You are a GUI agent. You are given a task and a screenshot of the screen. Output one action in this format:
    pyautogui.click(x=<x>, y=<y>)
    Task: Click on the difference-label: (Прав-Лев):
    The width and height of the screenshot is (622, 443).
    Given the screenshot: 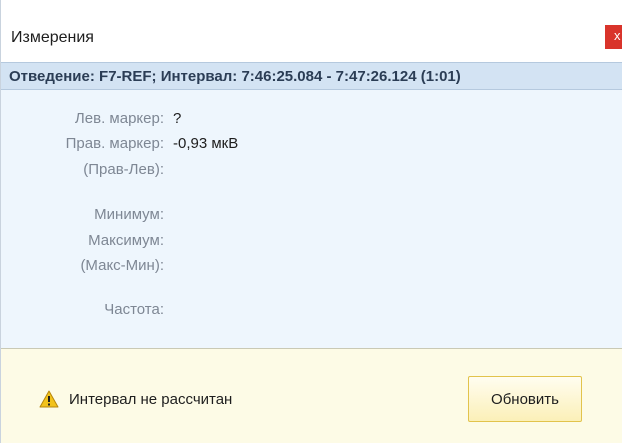 What is the action you would take?
    pyautogui.click(x=123, y=169)
    